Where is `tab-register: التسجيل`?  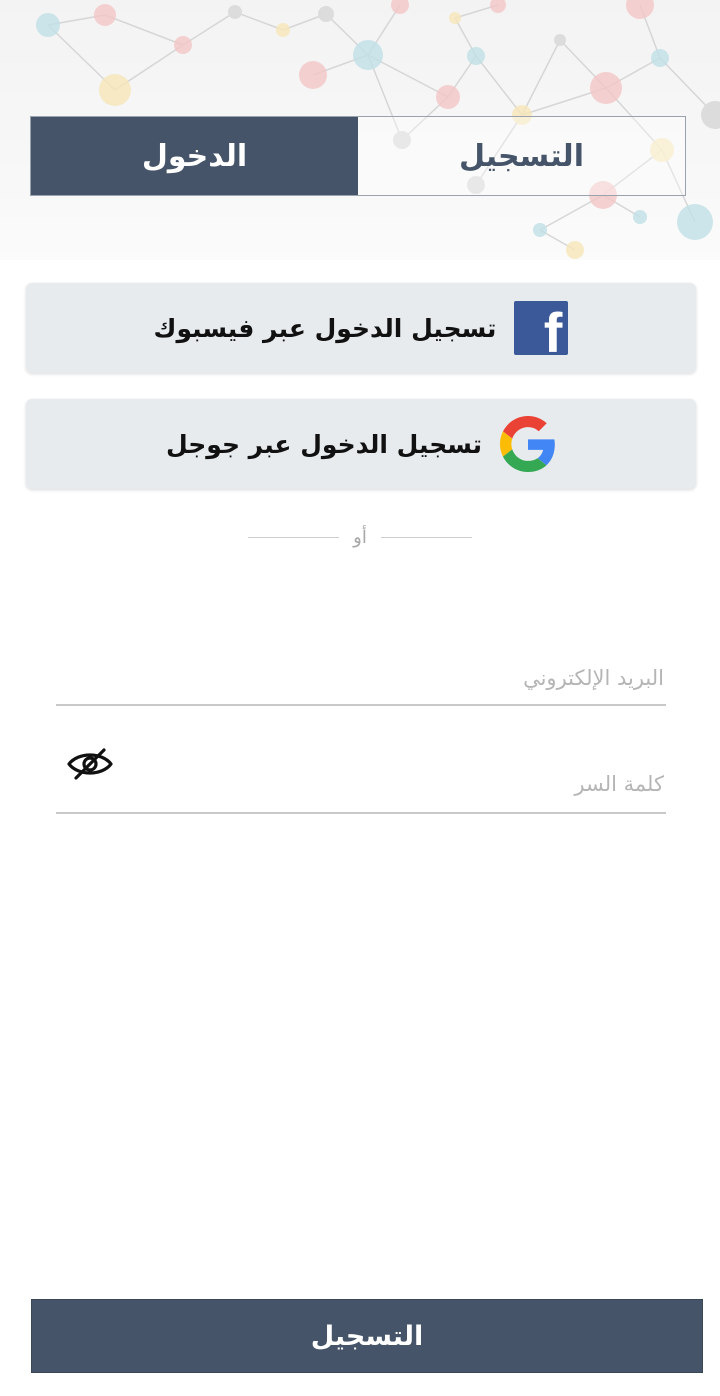
tab-register: التسجيل is located at coordinates (521, 156).